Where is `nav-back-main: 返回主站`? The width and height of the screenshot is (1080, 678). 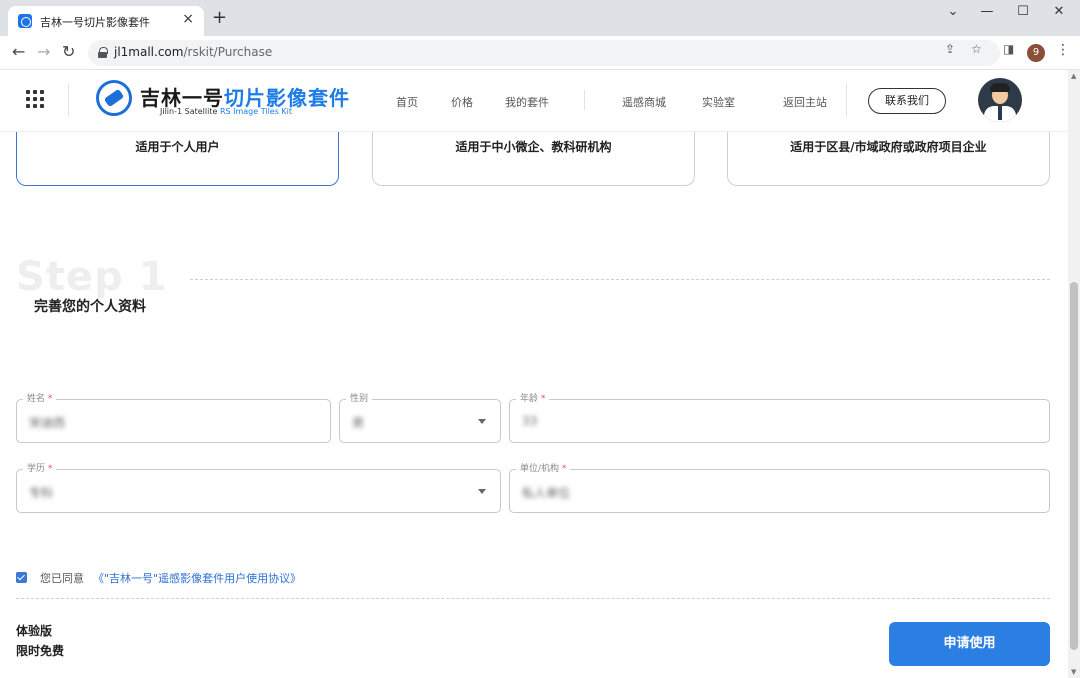
nav-back-main: 返回主站 is located at coordinates (805, 102).